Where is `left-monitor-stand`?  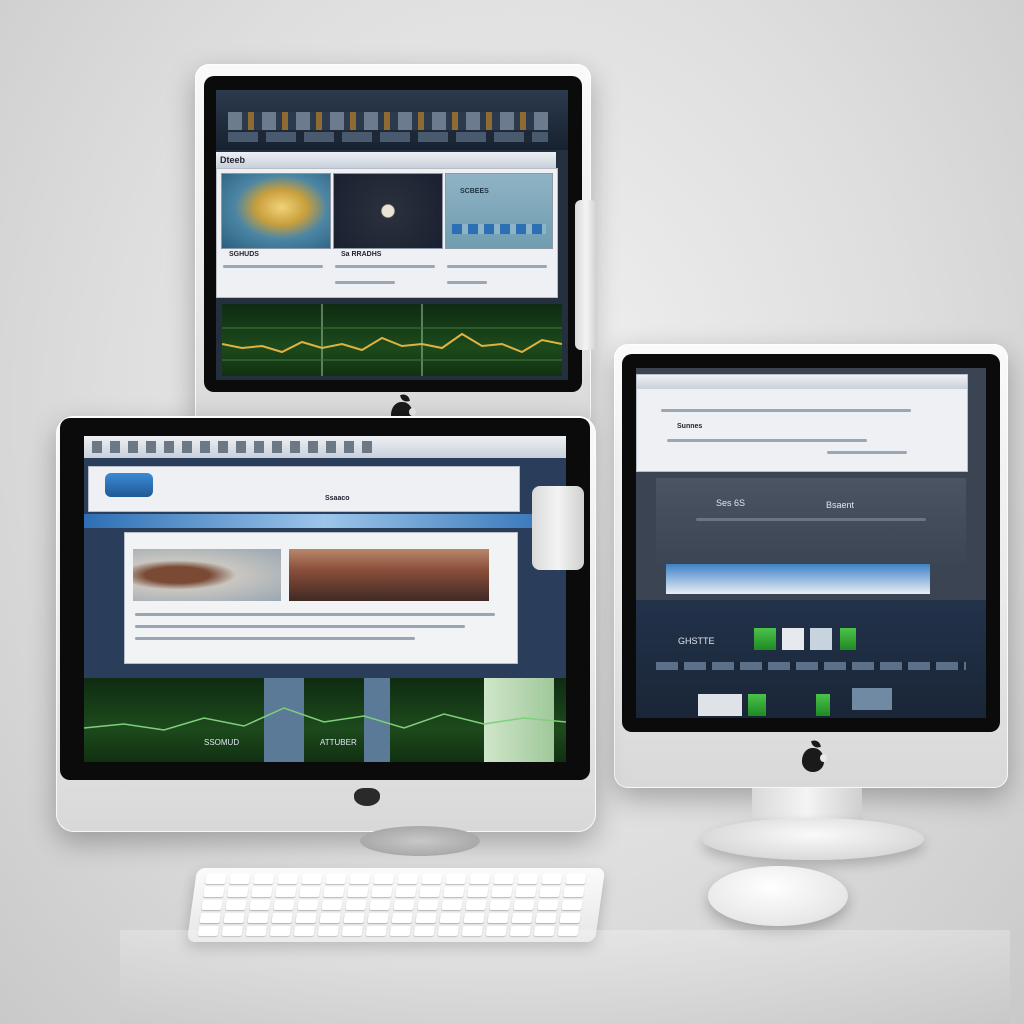
left-monitor-stand is located at coordinates (558, 528).